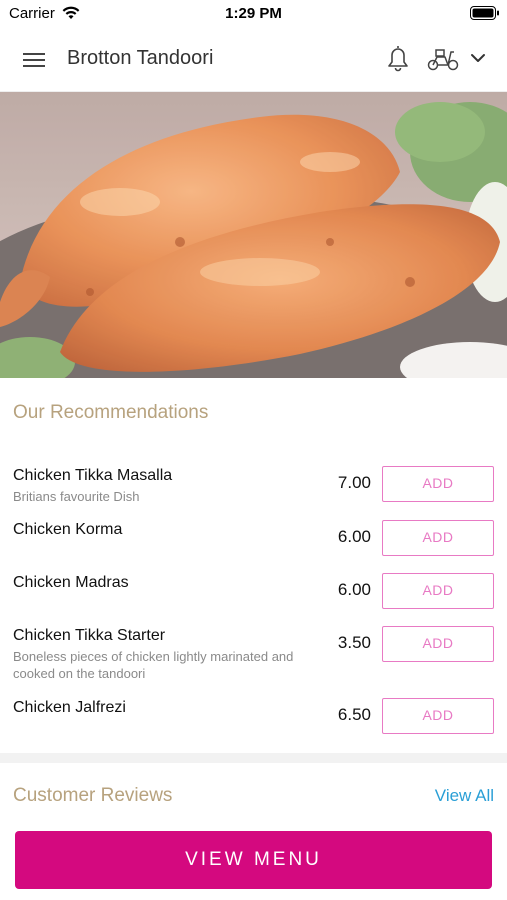  Describe the element at coordinates (93, 475) in the screenshot. I see `menu-item-name: Chicken Tikka Masalla` at that location.